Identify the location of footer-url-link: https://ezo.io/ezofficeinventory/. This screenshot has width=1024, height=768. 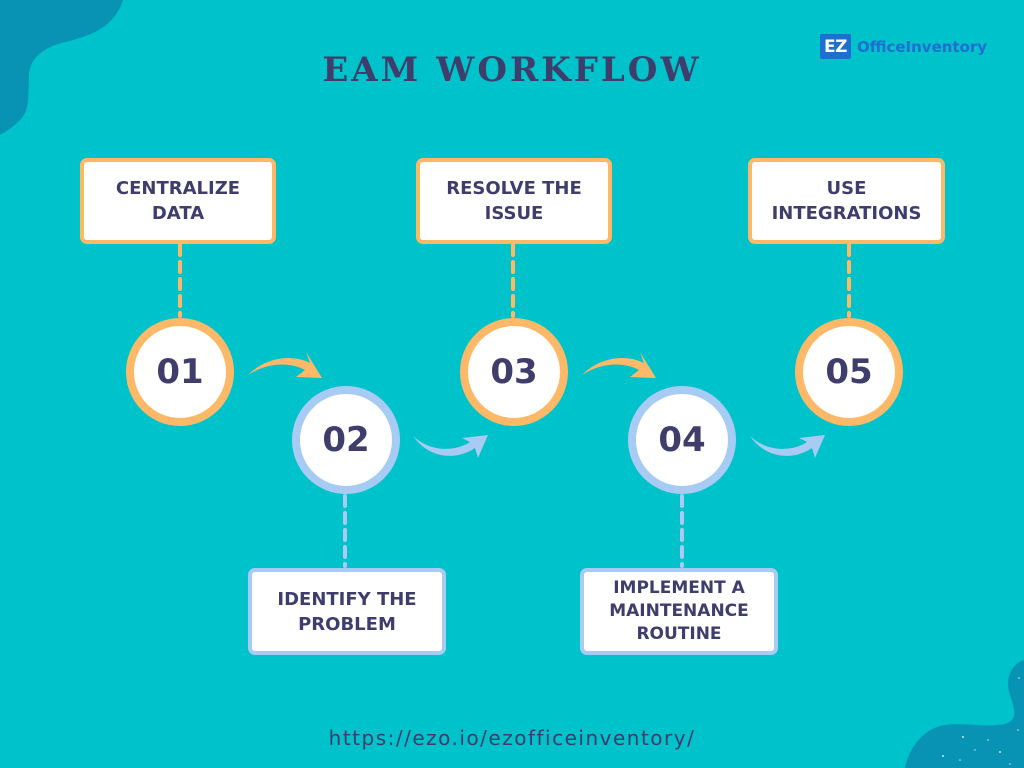
(512, 738).